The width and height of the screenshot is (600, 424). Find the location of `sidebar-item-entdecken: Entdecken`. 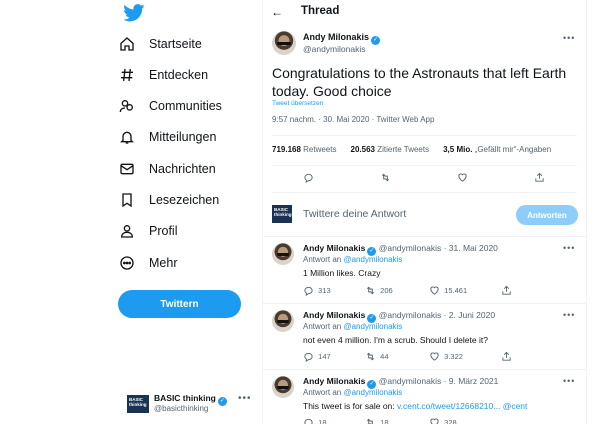

sidebar-item-entdecken: Entdecken is located at coordinates (163, 75).